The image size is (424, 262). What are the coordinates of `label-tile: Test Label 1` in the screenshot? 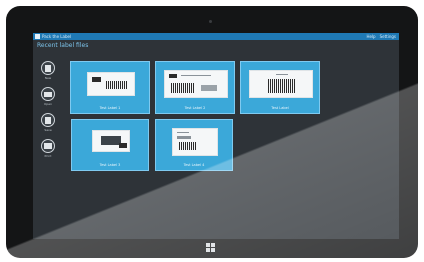 It's located at (110, 87).